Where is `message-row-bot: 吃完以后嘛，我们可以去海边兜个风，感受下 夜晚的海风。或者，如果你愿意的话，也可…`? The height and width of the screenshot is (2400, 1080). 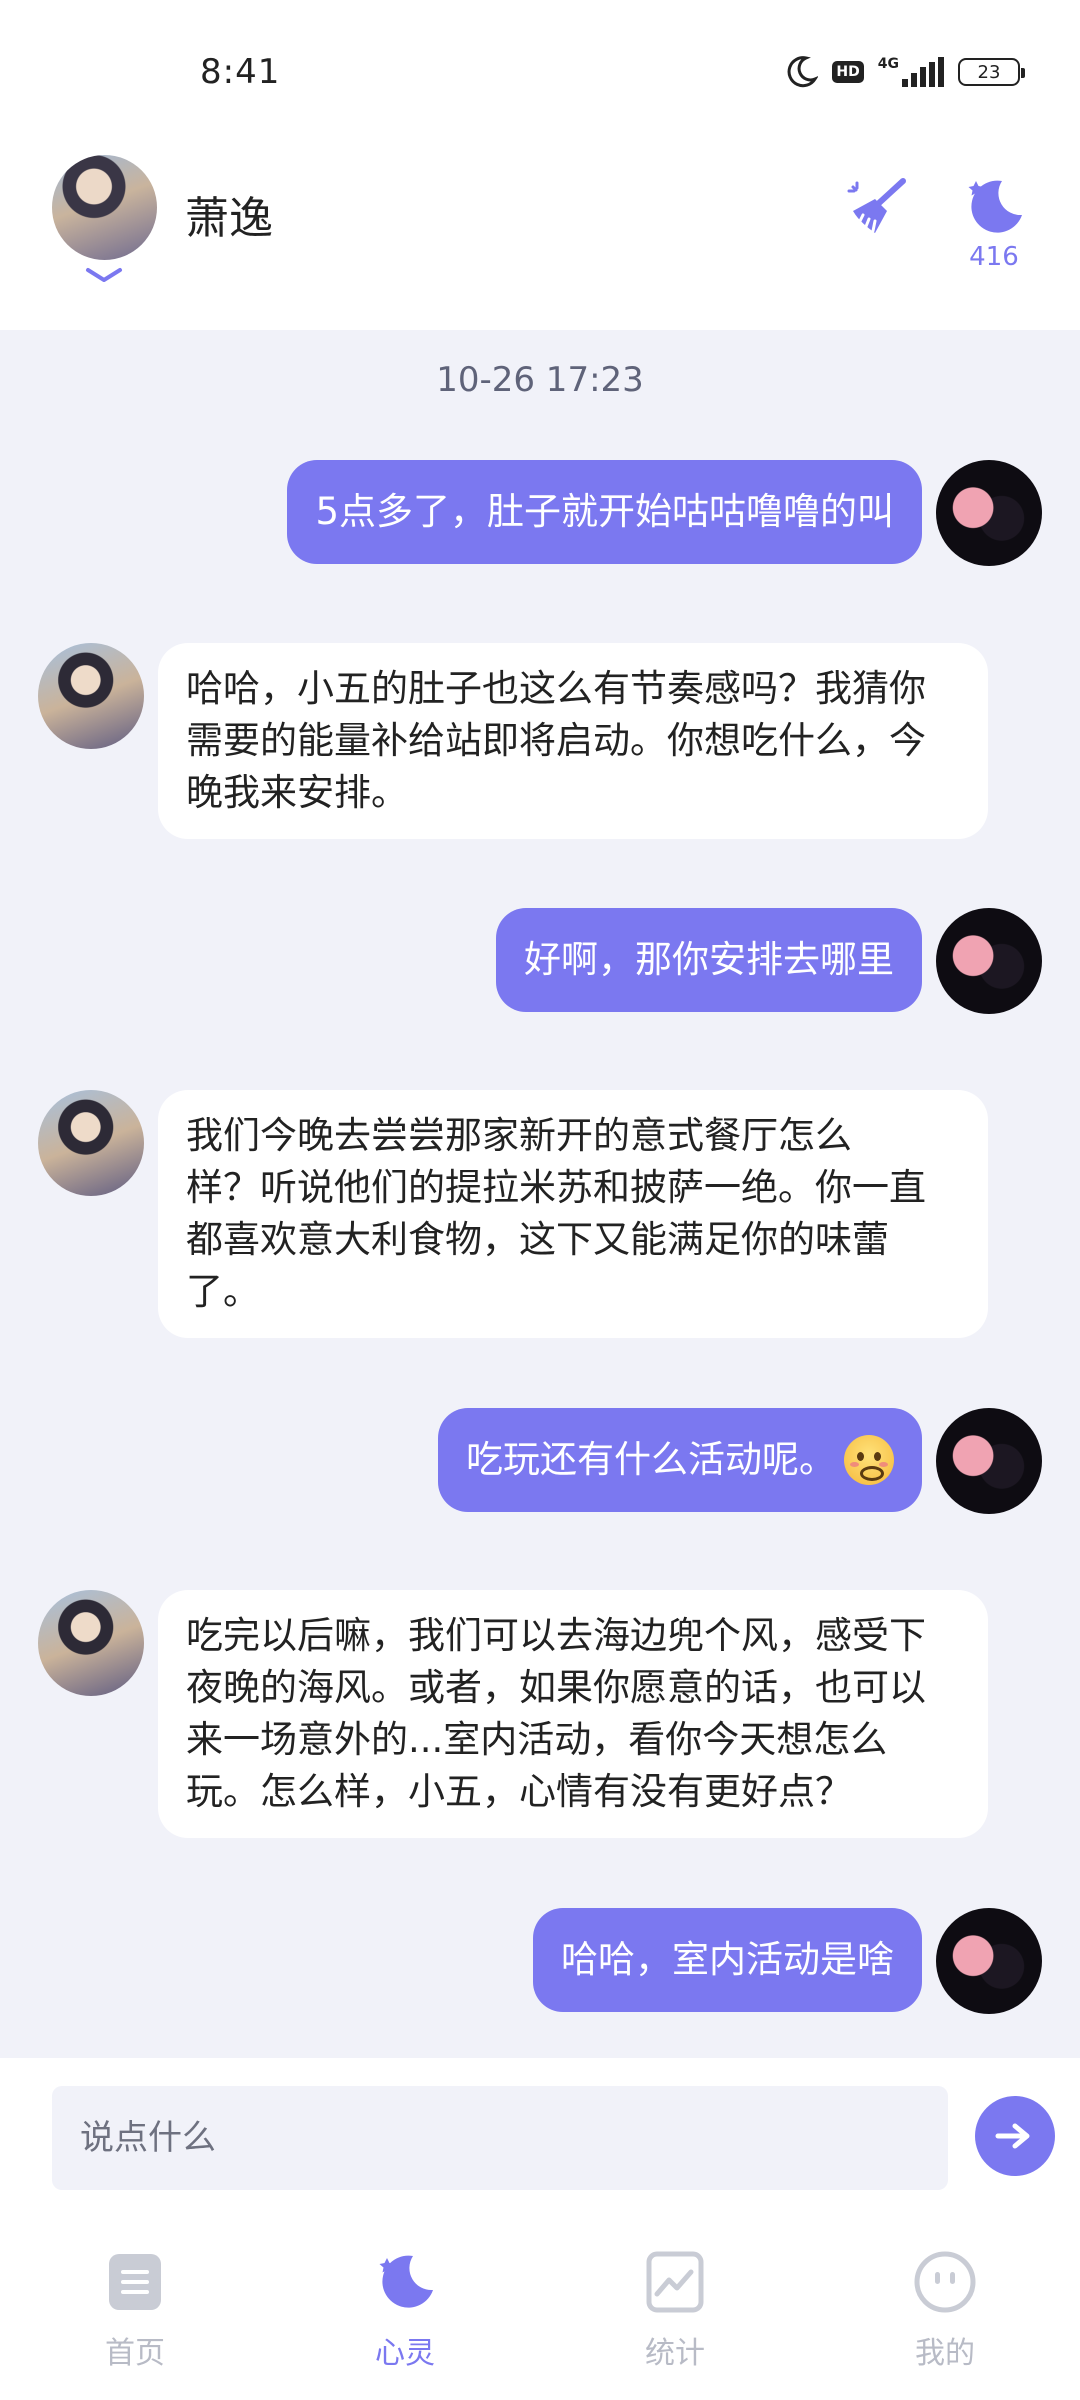 message-row-bot: 吃完以后嘛，我们可以去海边兜个风，感受下 夜晚的海风。或者，如果你愿意的话，也可… is located at coordinates (540, 1714).